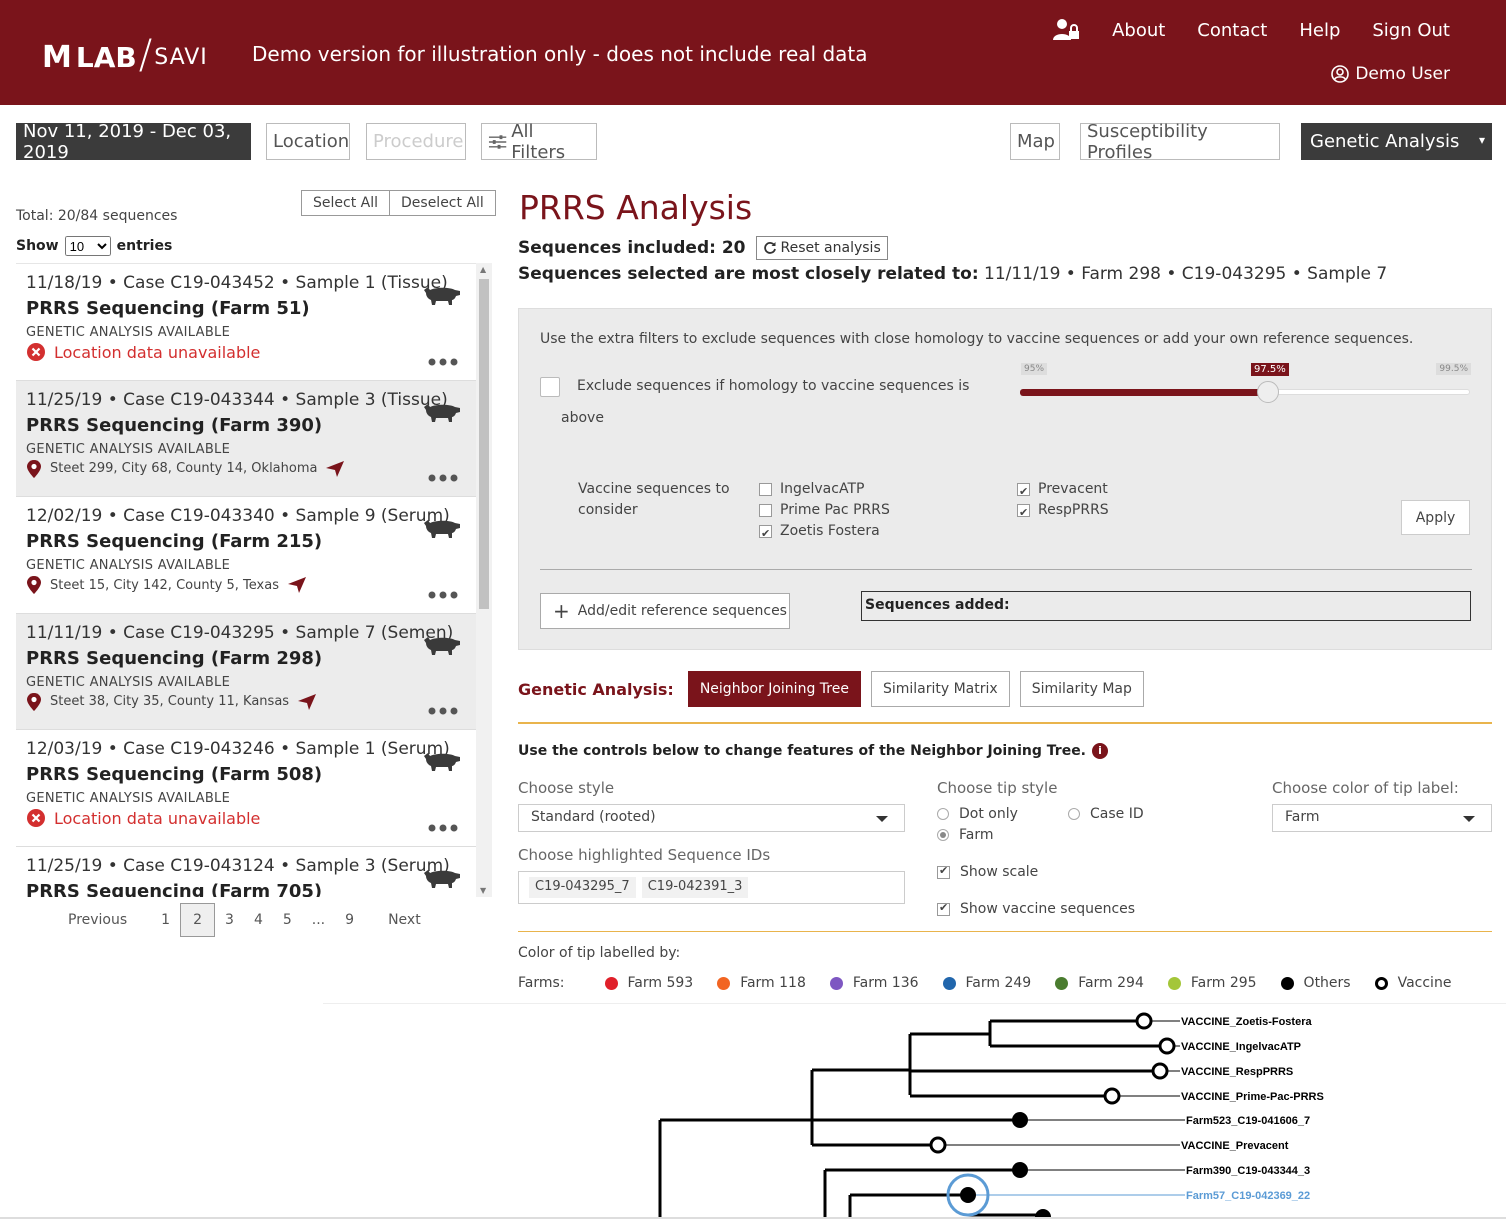 Image resolution: width=1506 pixels, height=1219 pixels. What do you see at coordinates (1063, 490) in the screenshot?
I see `vaccine-option: Prevacent` at bounding box center [1063, 490].